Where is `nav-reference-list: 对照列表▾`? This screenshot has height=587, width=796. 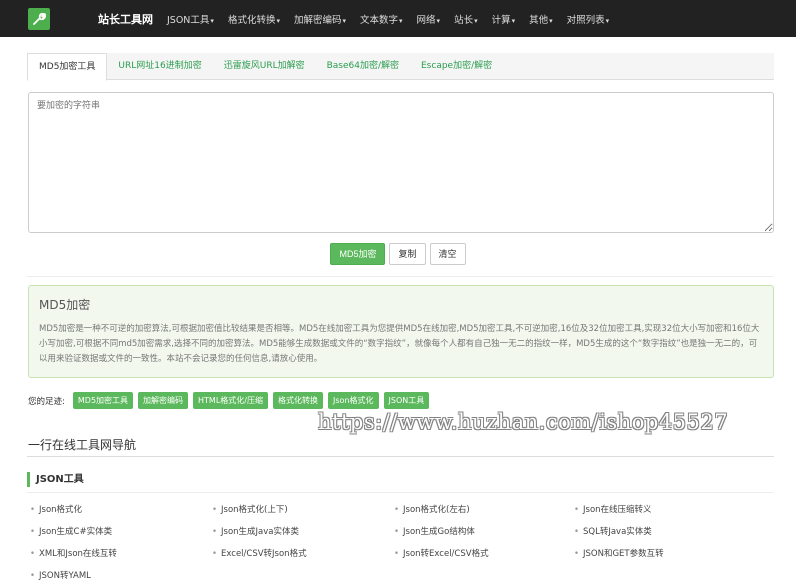
nav-reference-list: 对照列表▾ is located at coordinates (588, 19).